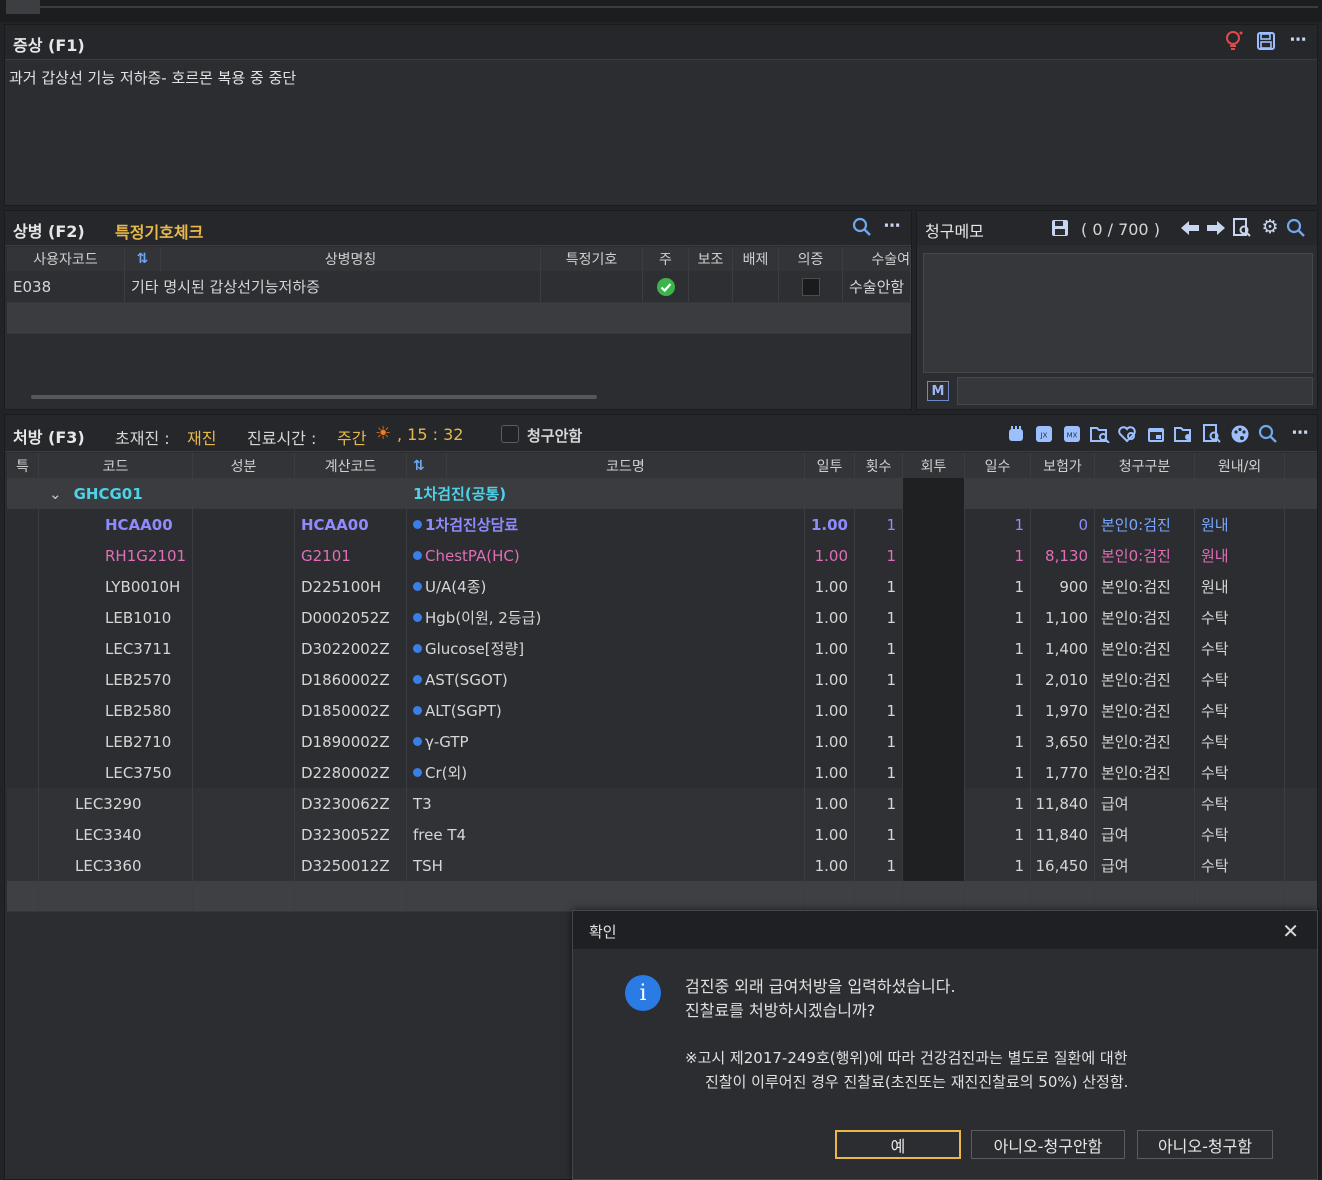 The height and width of the screenshot is (1180, 1322). Describe the element at coordinates (1145, 834) in the screenshot. I see `rx-claim-type: 급여` at that location.